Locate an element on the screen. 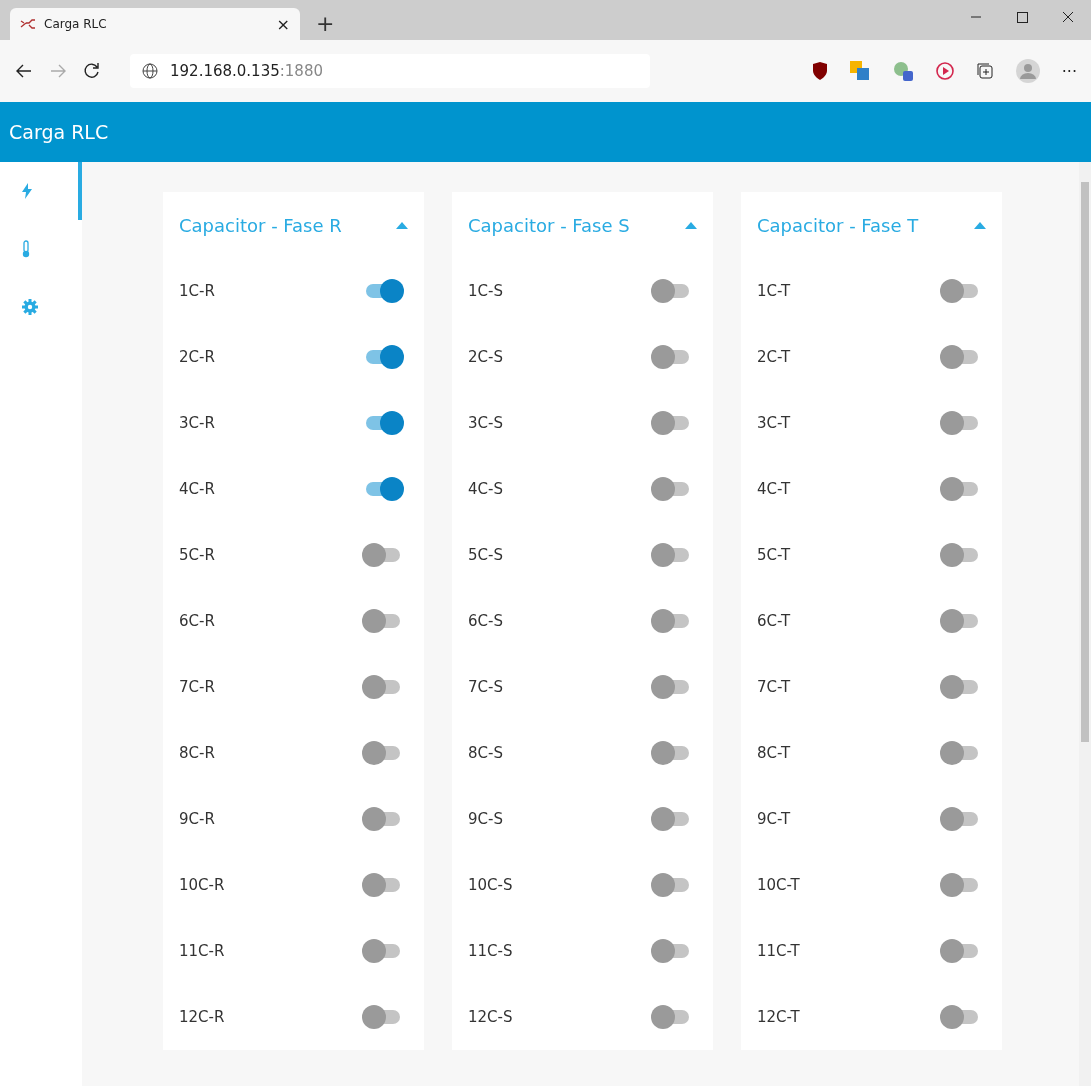 This screenshot has width=1091, height=1086. switch-label: 1C-R is located at coordinates (197, 291).